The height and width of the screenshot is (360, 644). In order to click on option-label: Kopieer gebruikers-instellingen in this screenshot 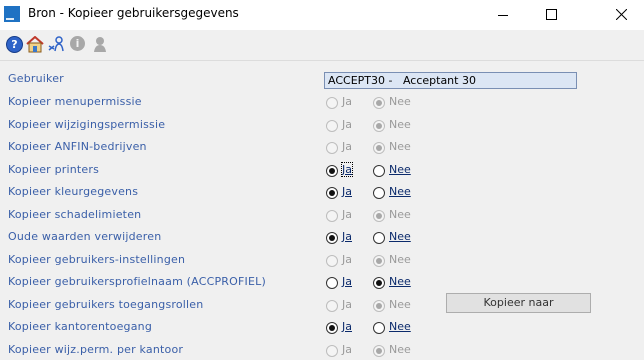, I will do `click(97, 259)`.